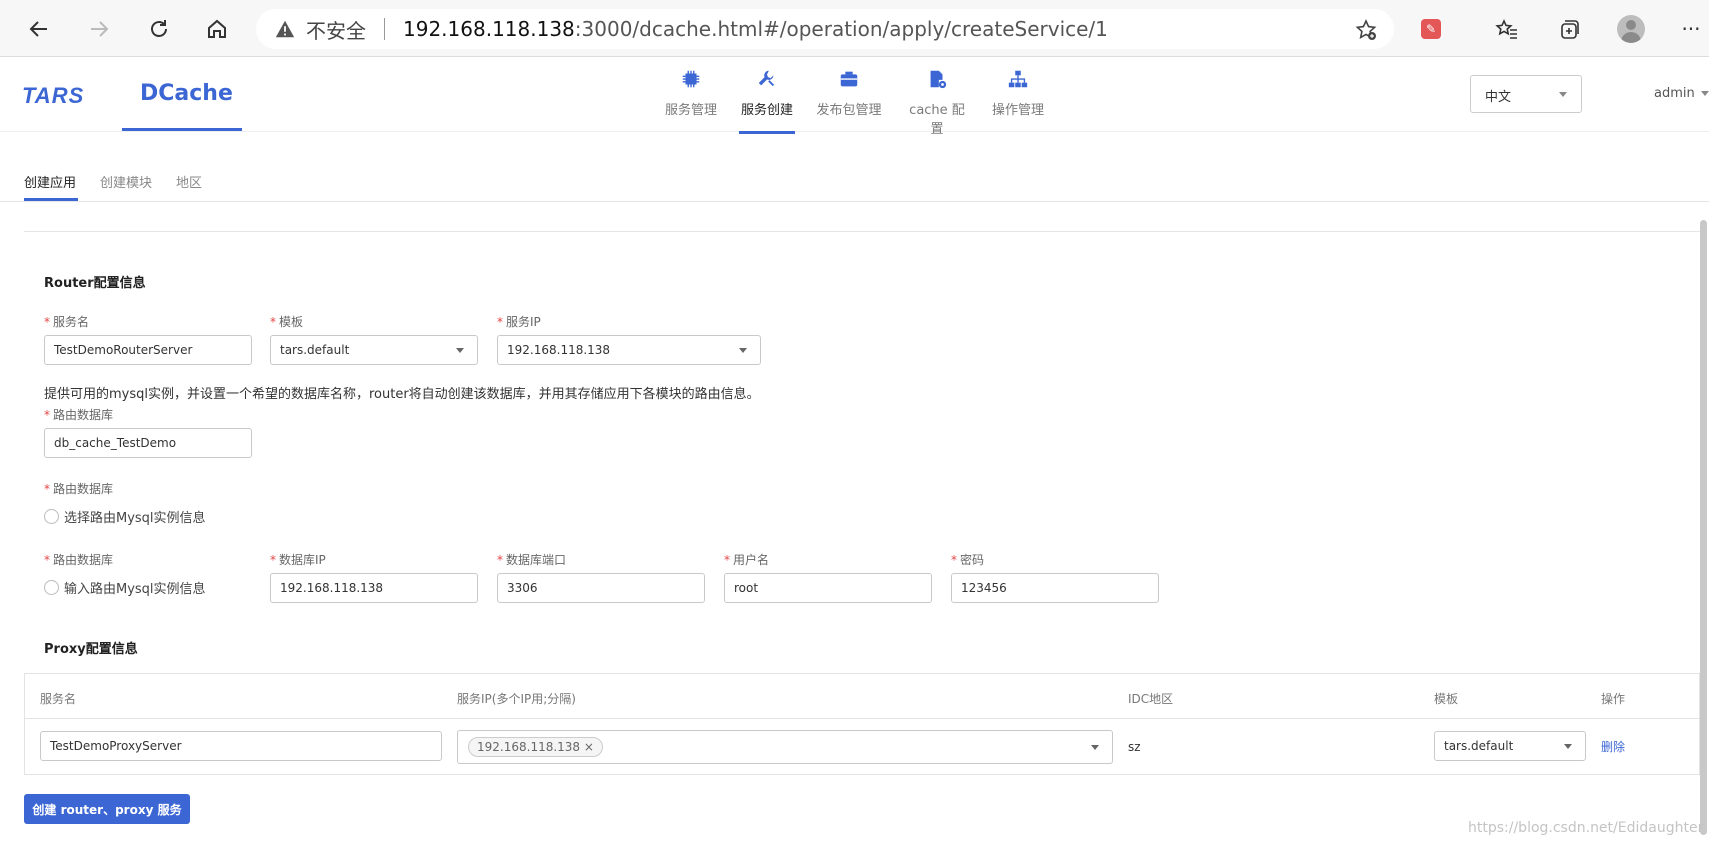 The height and width of the screenshot is (846, 1709). What do you see at coordinates (125, 516) in the screenshot?
I see `radio-select-mysql: 选择路由Mysql实例信息` at bounding box center [125, 516].